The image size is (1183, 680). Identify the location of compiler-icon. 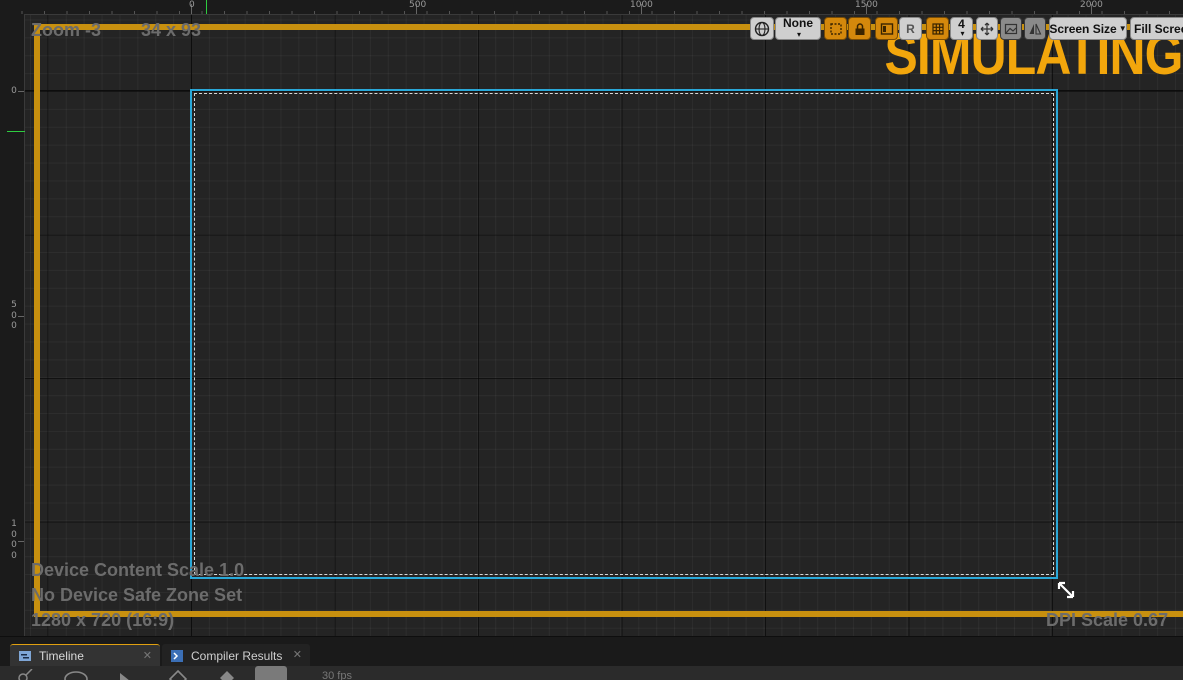
(177, 655).